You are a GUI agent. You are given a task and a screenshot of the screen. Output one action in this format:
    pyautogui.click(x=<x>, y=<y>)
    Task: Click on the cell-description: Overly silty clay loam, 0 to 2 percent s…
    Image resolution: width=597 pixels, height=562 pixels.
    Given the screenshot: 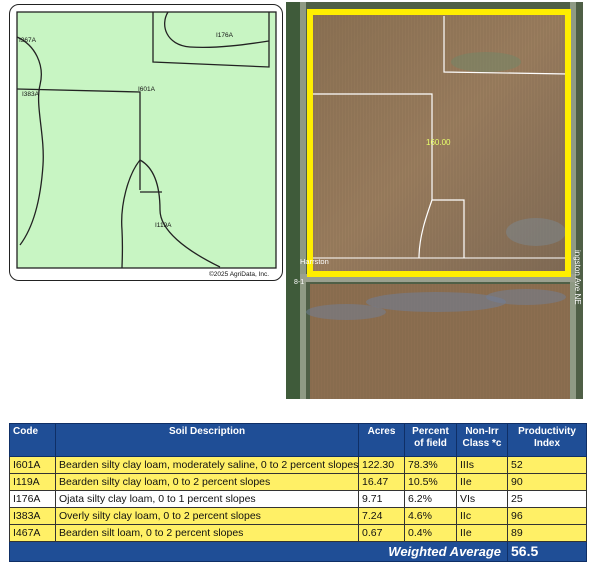 What is the action you would take?
    pyautogui.click(x=207, y=516)
    